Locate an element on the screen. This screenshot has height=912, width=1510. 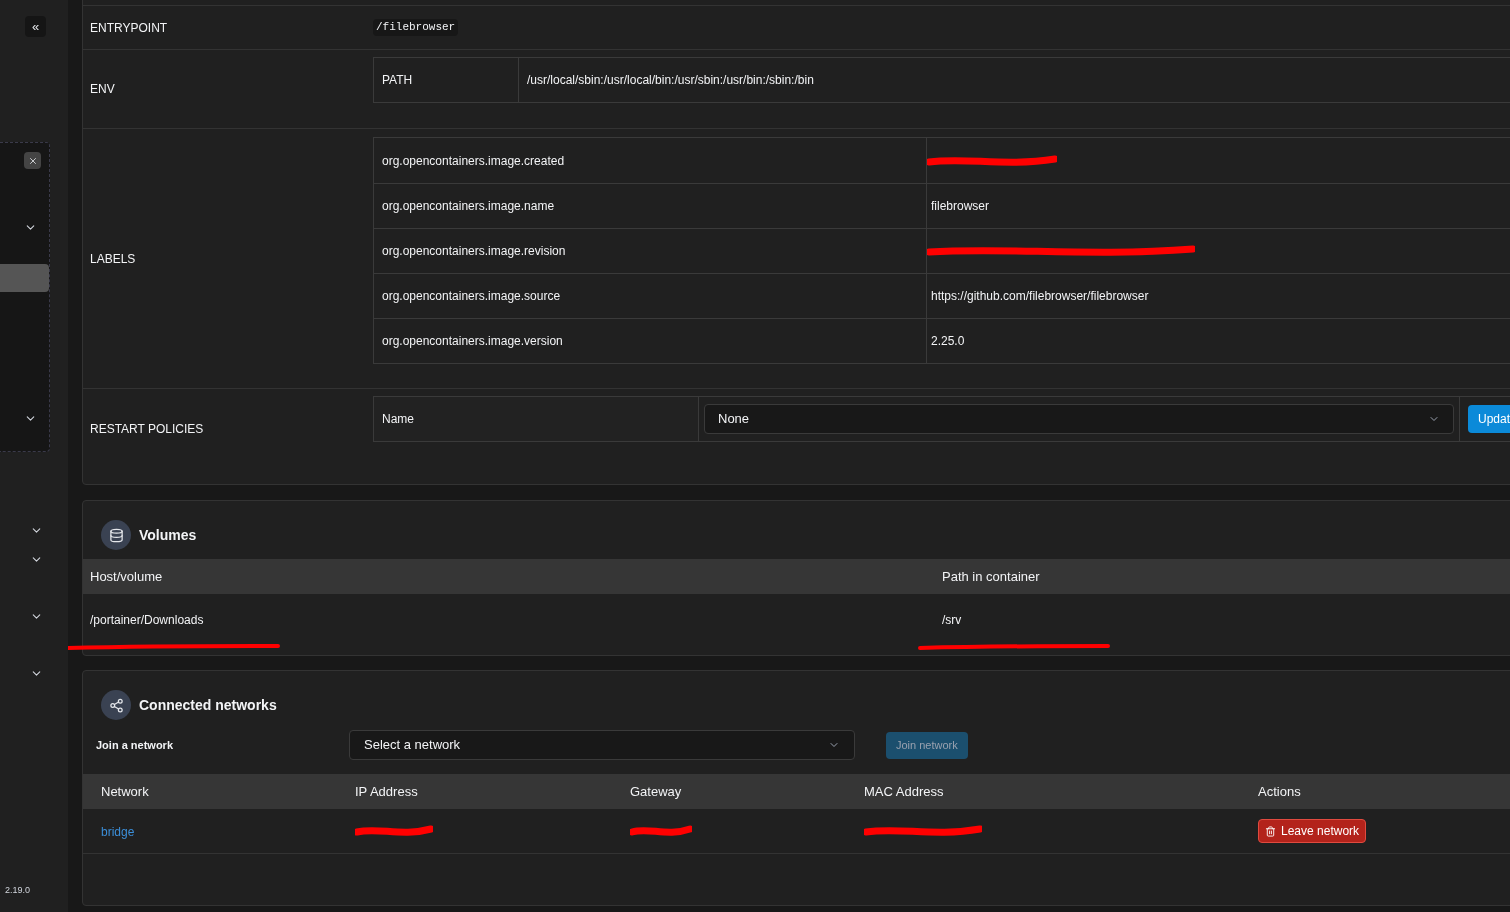
column-header: IP Address is located at coordinates (387, 791).